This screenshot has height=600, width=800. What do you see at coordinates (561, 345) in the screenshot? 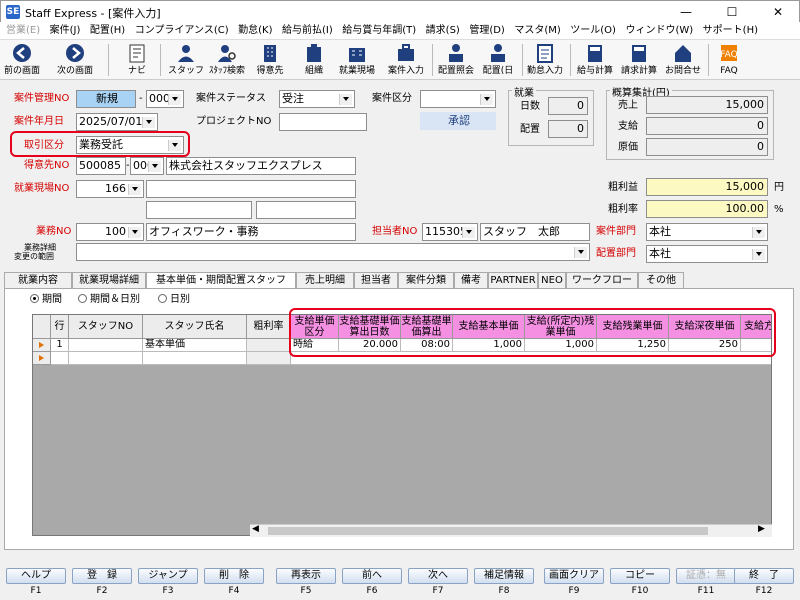
I see `cell-ot-inner: 1,000` at bounding box center [561, 345].